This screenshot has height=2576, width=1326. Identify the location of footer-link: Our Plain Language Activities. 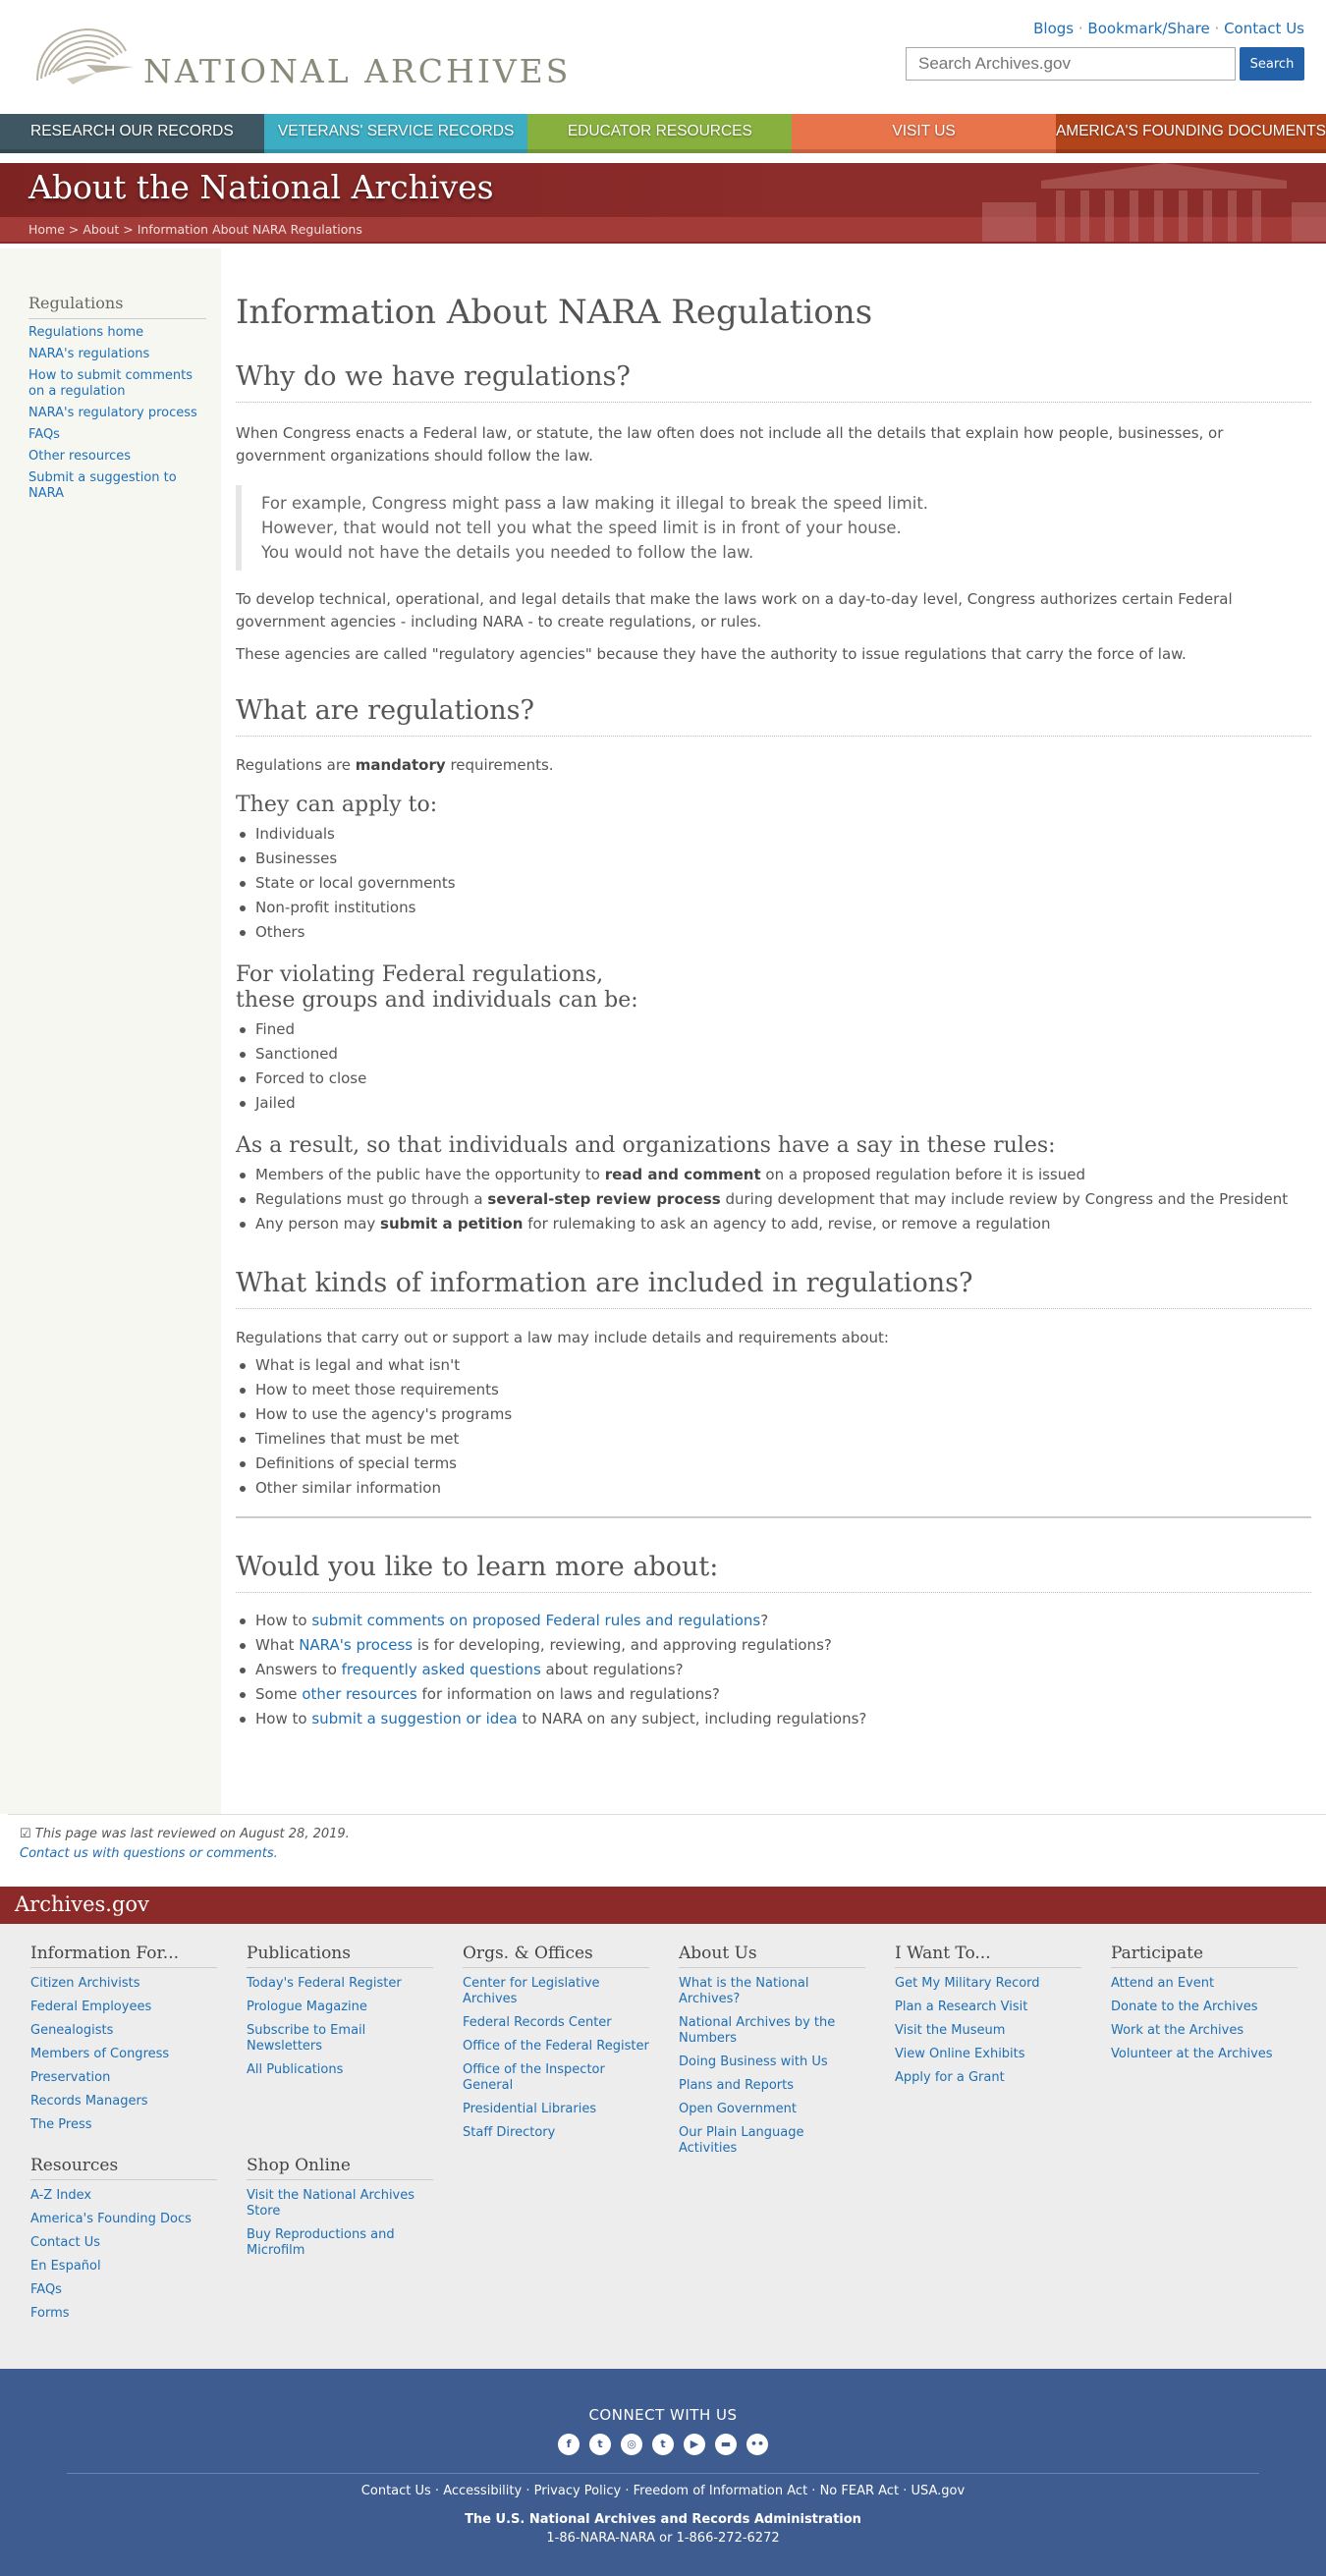
(772, 2141).